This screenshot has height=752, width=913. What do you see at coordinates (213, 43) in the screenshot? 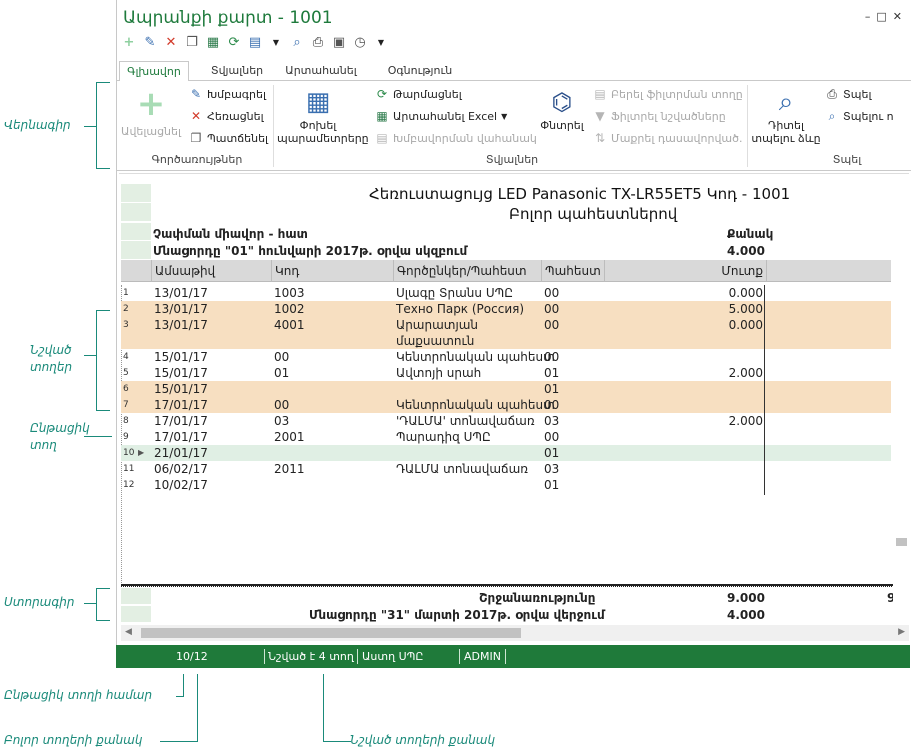
I see `export-icon: ▦` at bounding box center [213, 43].